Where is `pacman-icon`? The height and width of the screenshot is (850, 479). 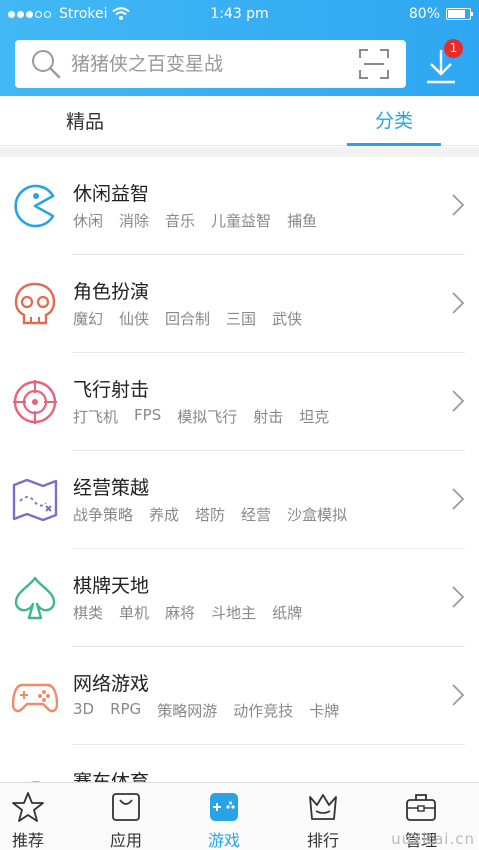
pacman-icon is located at coordinates (34, 206).